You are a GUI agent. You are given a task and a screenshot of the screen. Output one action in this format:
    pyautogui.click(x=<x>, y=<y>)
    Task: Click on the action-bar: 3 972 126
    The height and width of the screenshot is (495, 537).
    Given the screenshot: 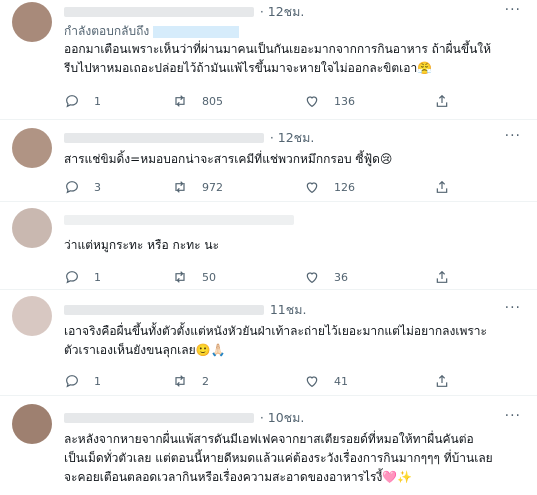 What is the action you would take?
    pyautogui.click(x=264, y=187)
    